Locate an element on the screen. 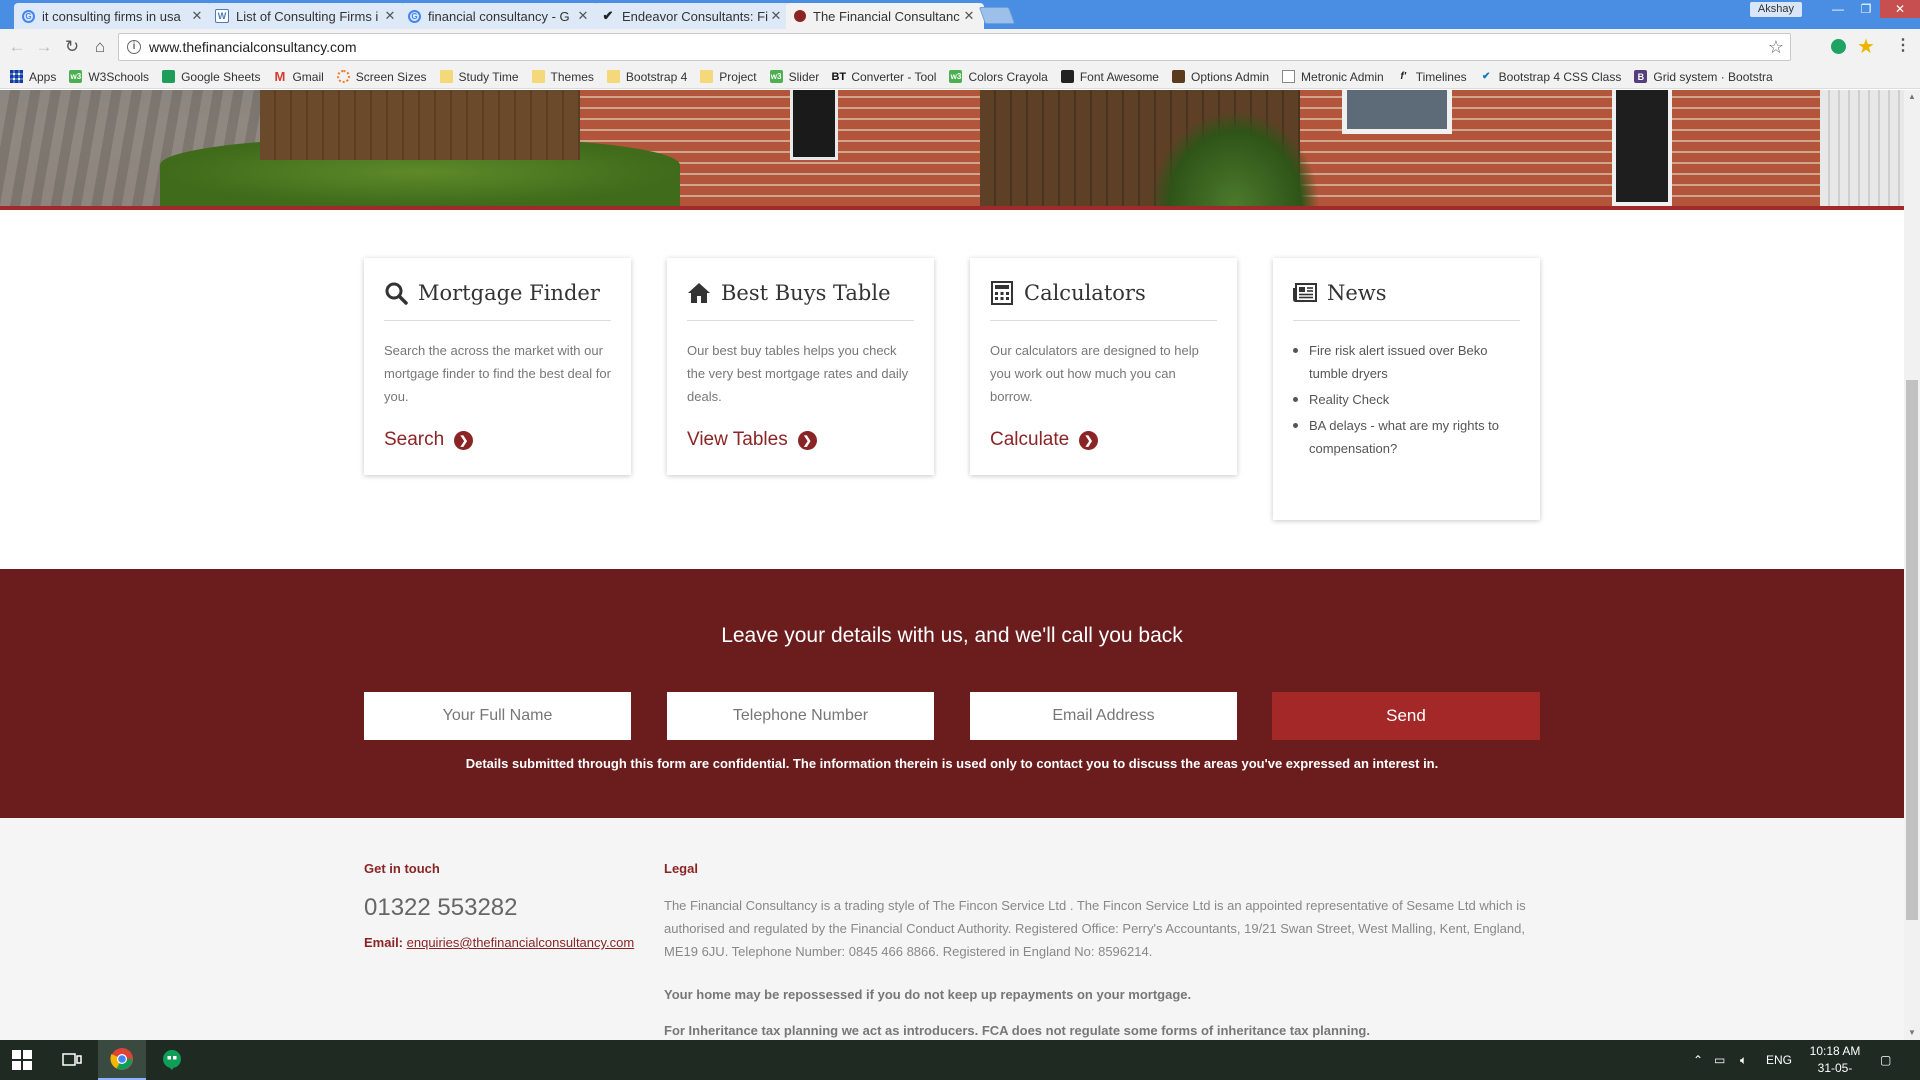 The height and width of the screenshot is (1080, 1920). bookmark-google-sheets: Google Sheets is located at coordinates (211, 77).